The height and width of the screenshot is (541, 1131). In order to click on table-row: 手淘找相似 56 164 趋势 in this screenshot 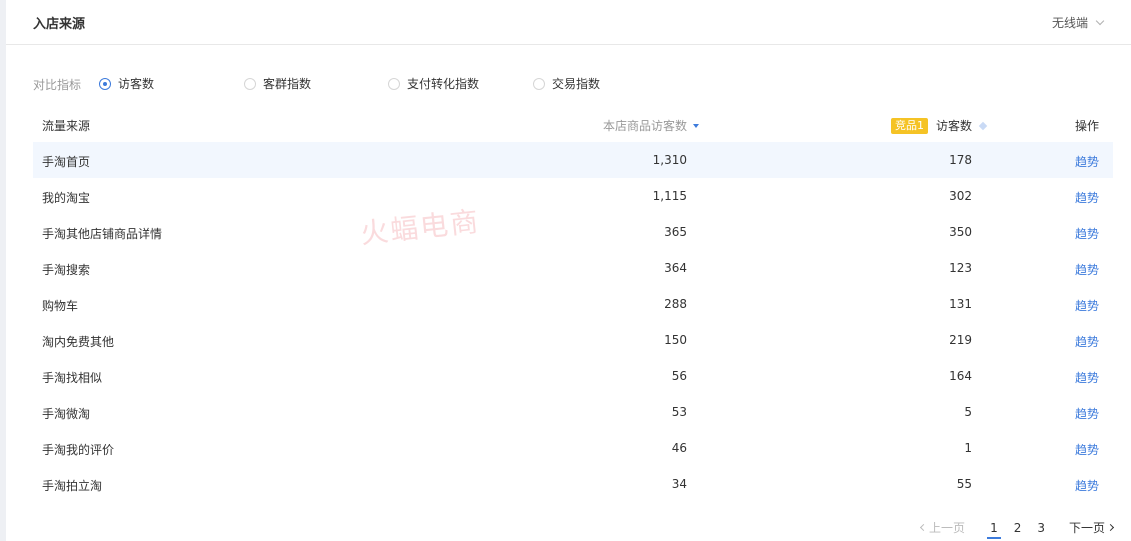, I will do `click(573, 376)`.